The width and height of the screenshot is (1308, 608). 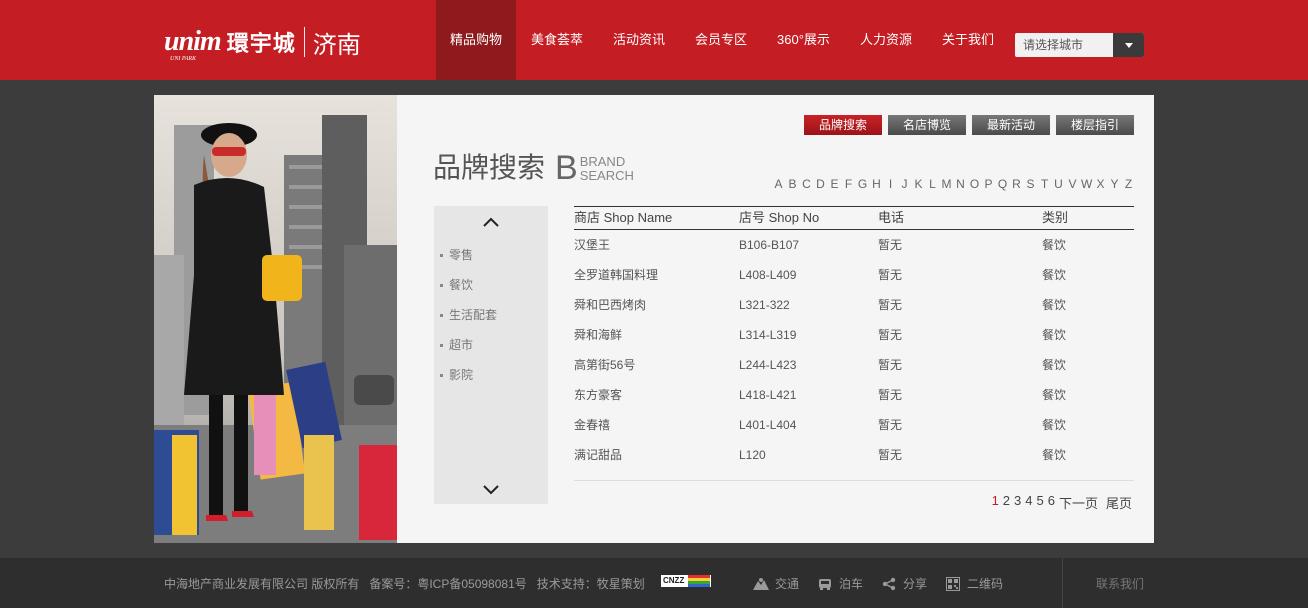 What do you see at coordinates (953, 184) in the screenshot?
I see `alphabet-filter: ABCDEFGHIJKLMNOPQRSTUVWXYZ` at bounding box center [953, 184].